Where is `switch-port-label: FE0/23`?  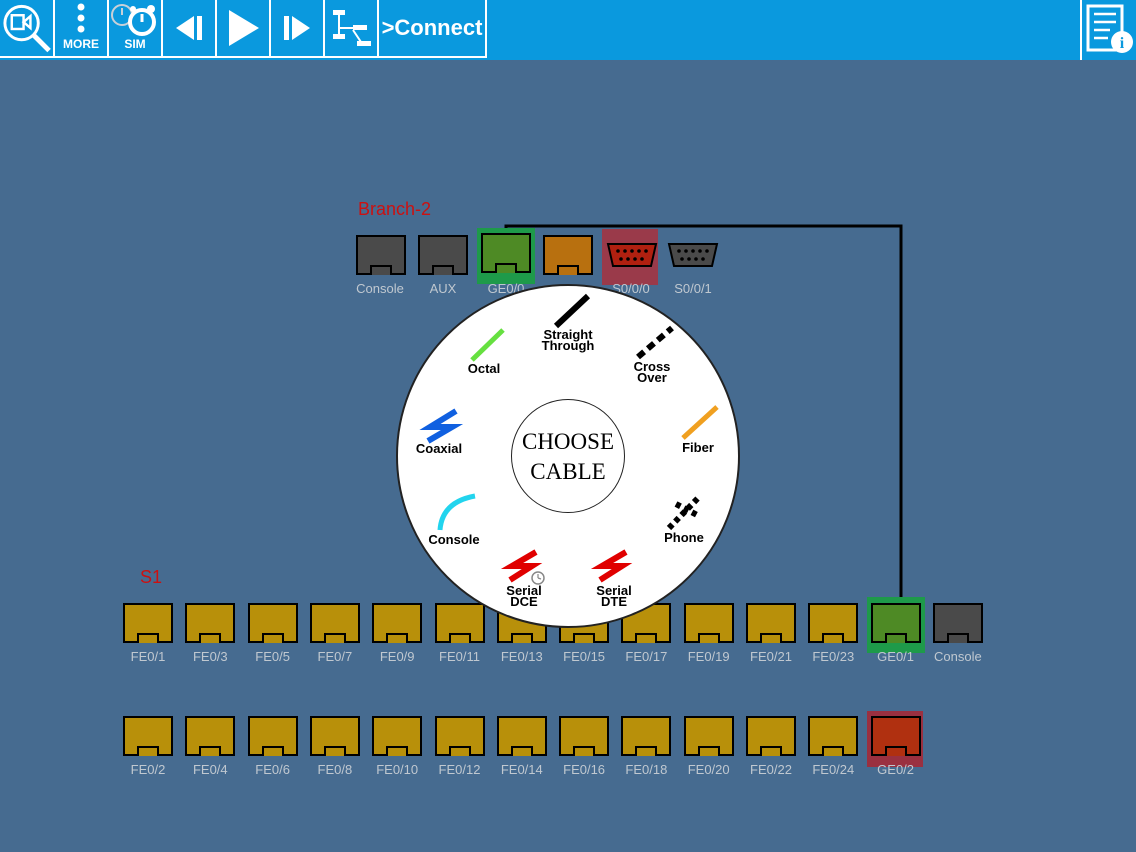 switch-port-label: FE0/23 is located at coordinates (833, 656).